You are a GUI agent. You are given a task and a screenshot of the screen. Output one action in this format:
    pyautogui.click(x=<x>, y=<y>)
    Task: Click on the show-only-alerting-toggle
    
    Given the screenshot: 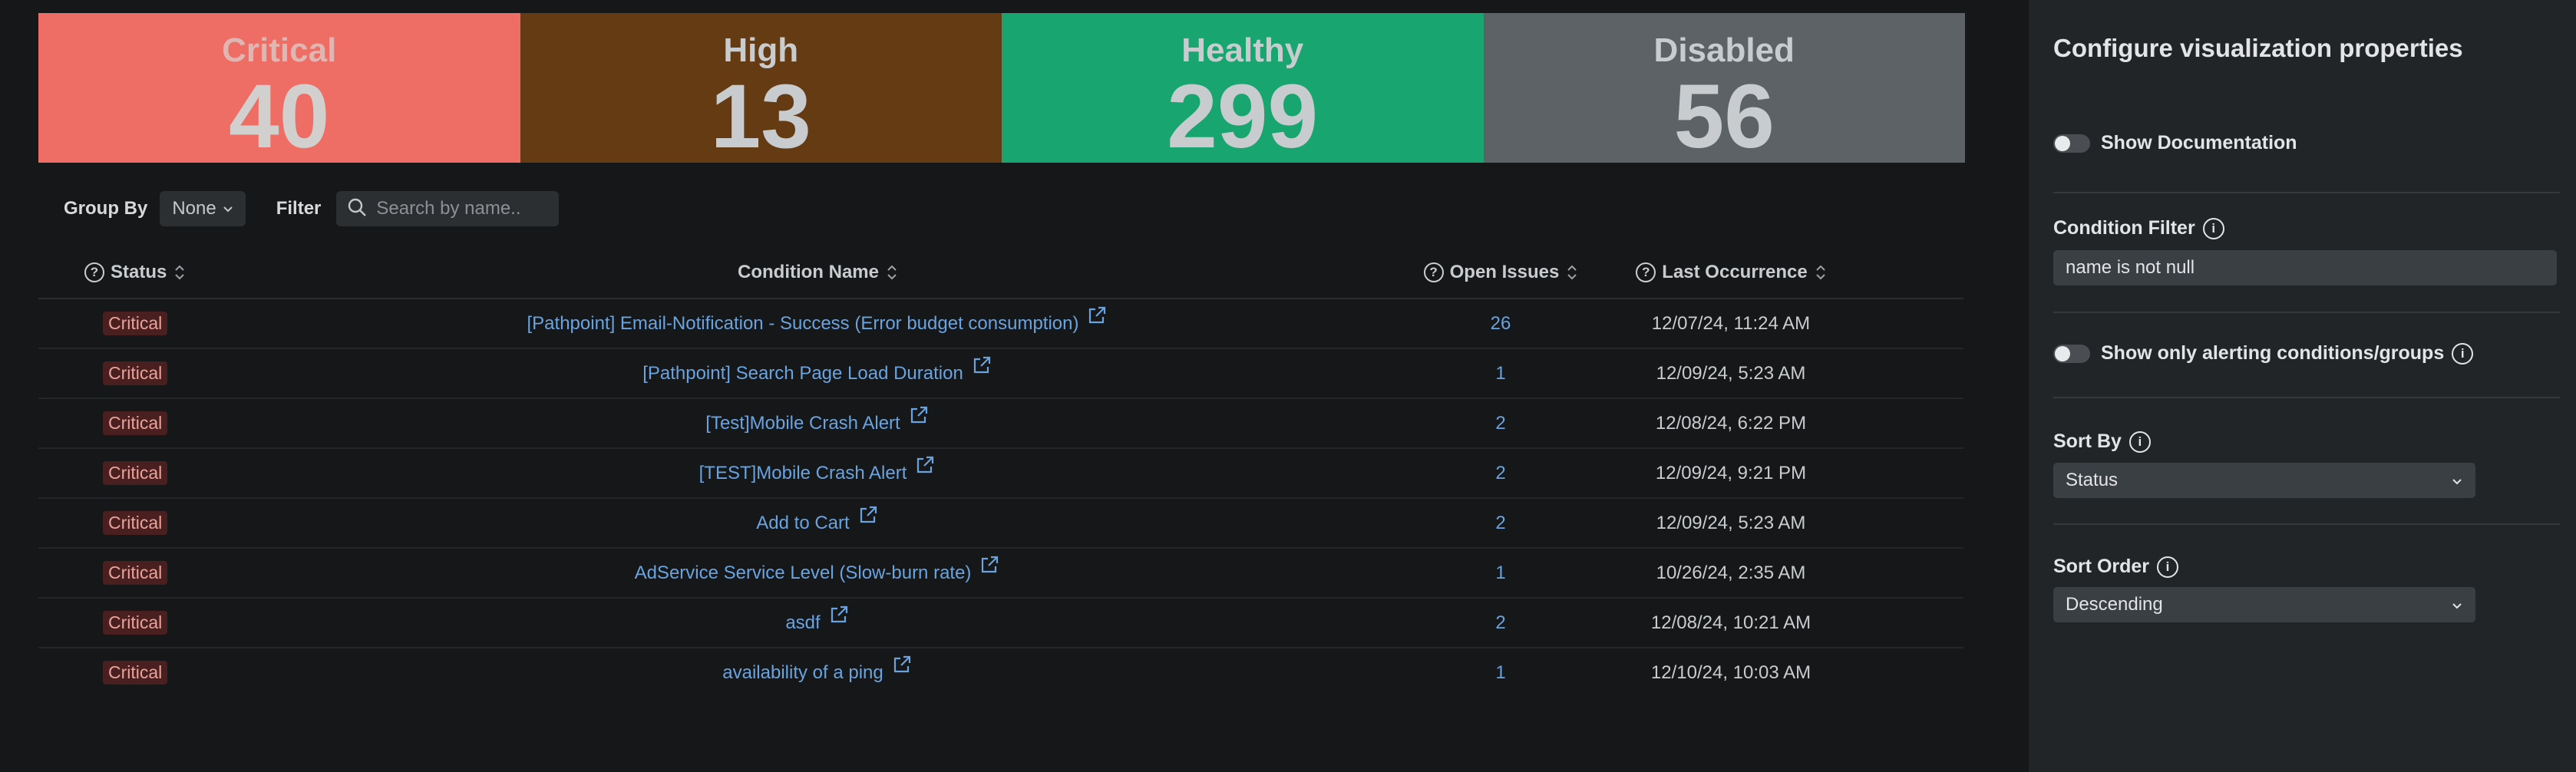 What is the action you would take?
    pyautogui.click(x=2071, y=353)
    